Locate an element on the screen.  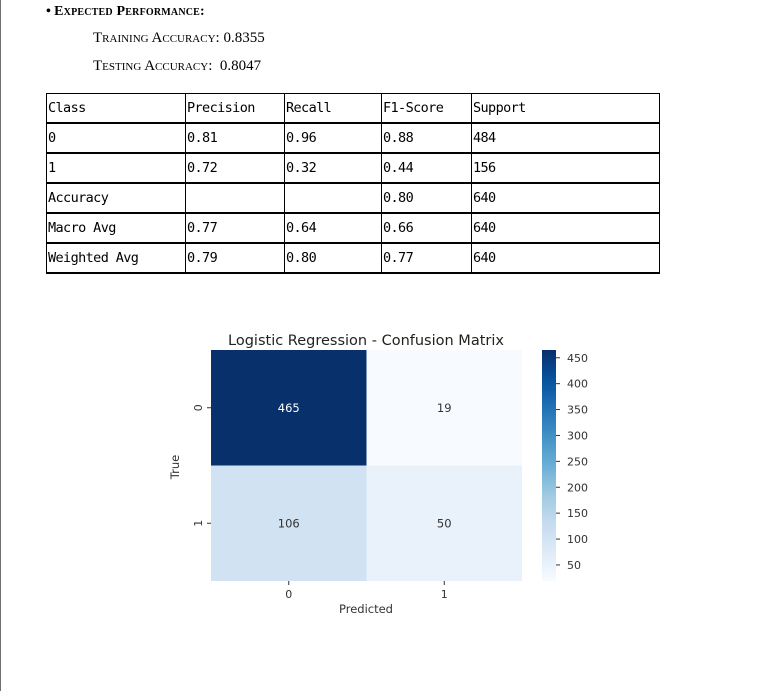
y-axis-label: True is located at coordinates (175, 467).